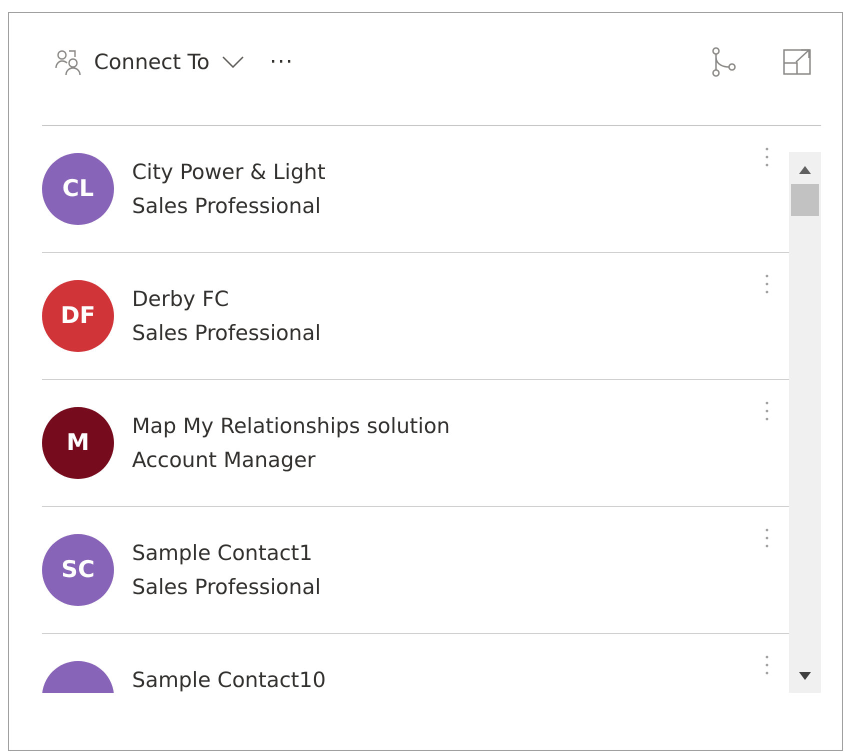  I want to click on contact-row: CL City Power & Light Sales Professional, so click(415, 189).